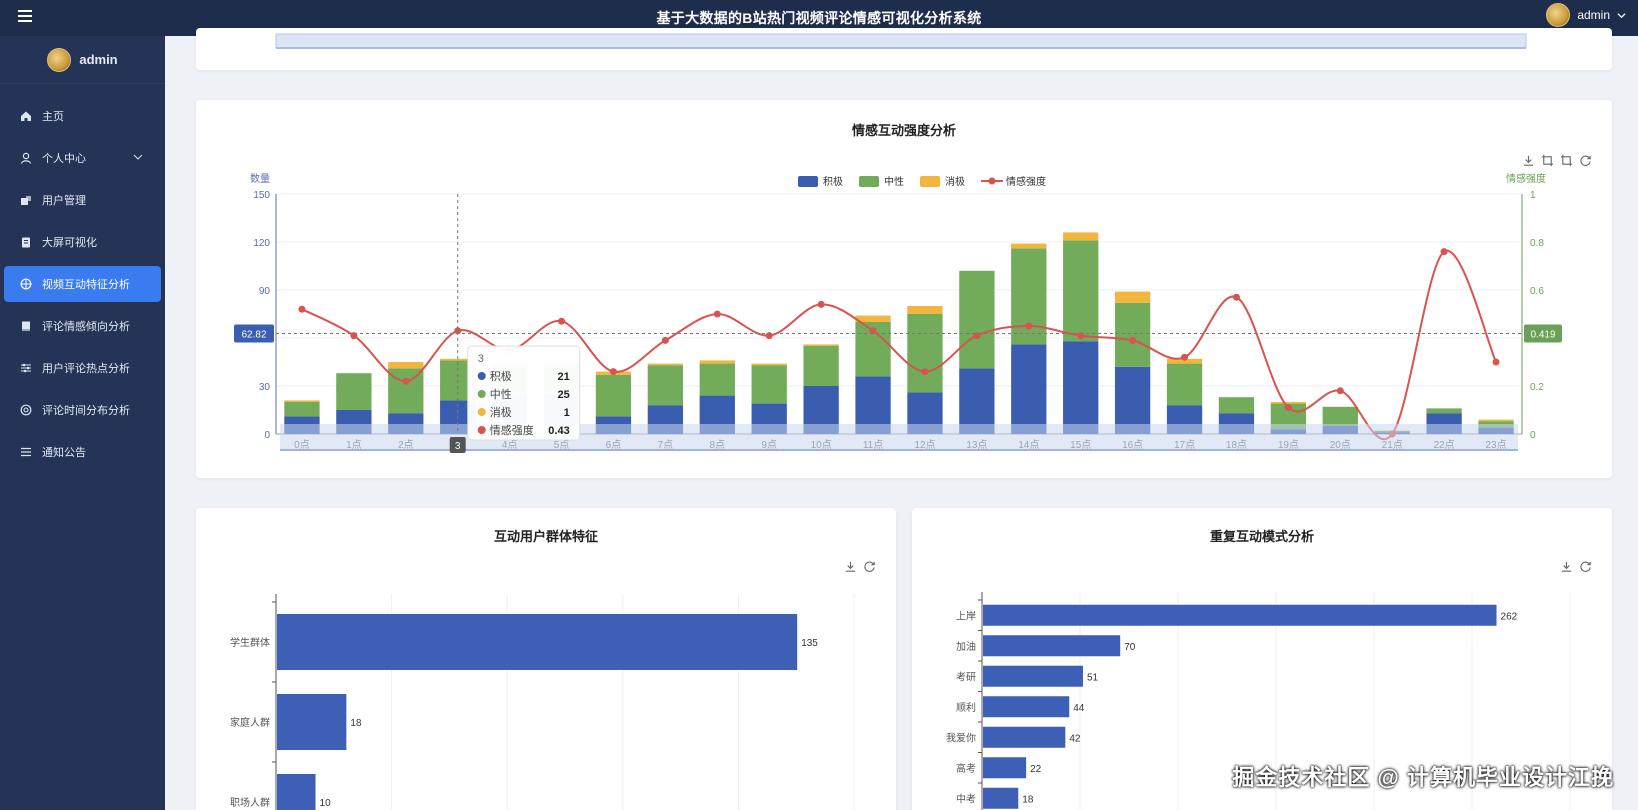 This screenshot has height=810, width=1638. Describe the element at coordinates (966, 646) in the screenshot. I see `category-label: 加油` at that location.